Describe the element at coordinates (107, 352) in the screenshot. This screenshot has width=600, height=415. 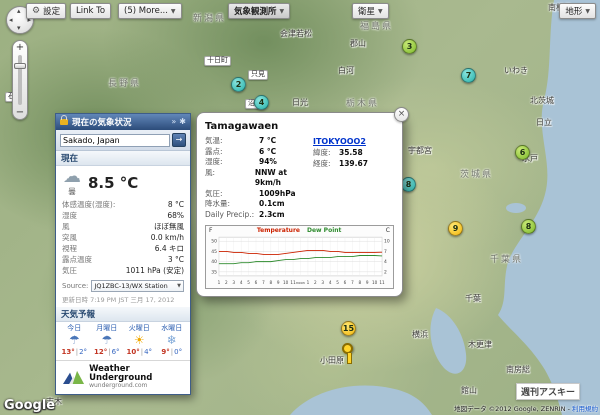
I see `forecast-temps: 12°6°` at that location.